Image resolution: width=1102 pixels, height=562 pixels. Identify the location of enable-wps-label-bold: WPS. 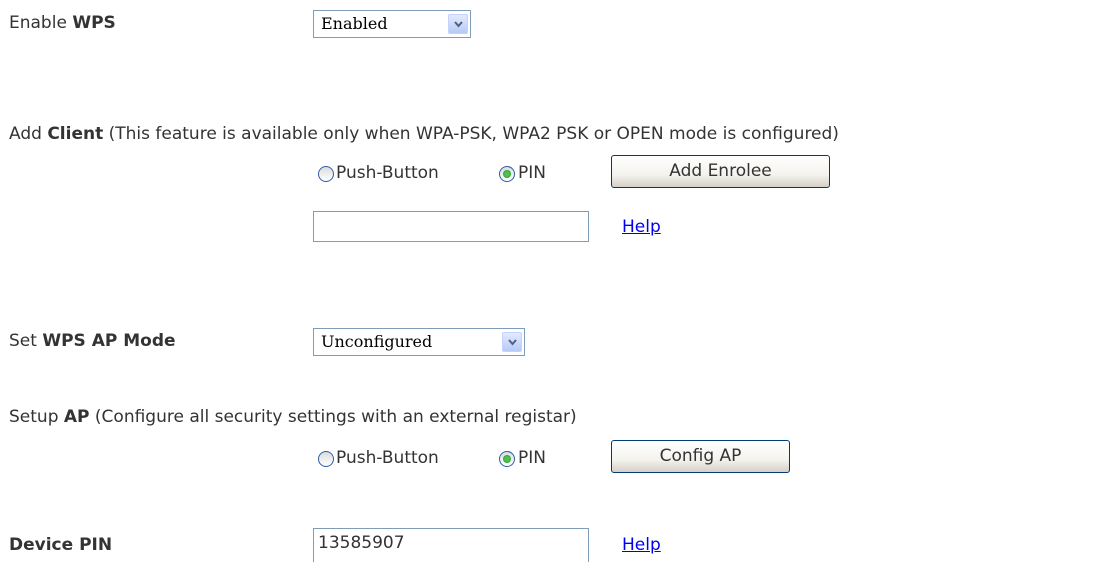
(94, 23).